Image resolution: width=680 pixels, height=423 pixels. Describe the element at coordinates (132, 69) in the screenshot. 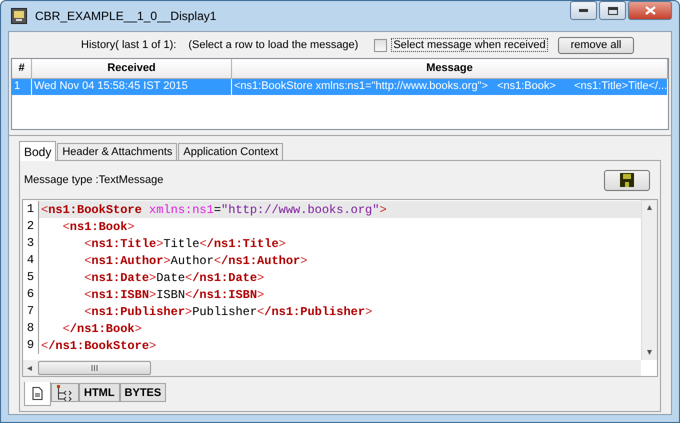

I see `column-header: Received` at that location.